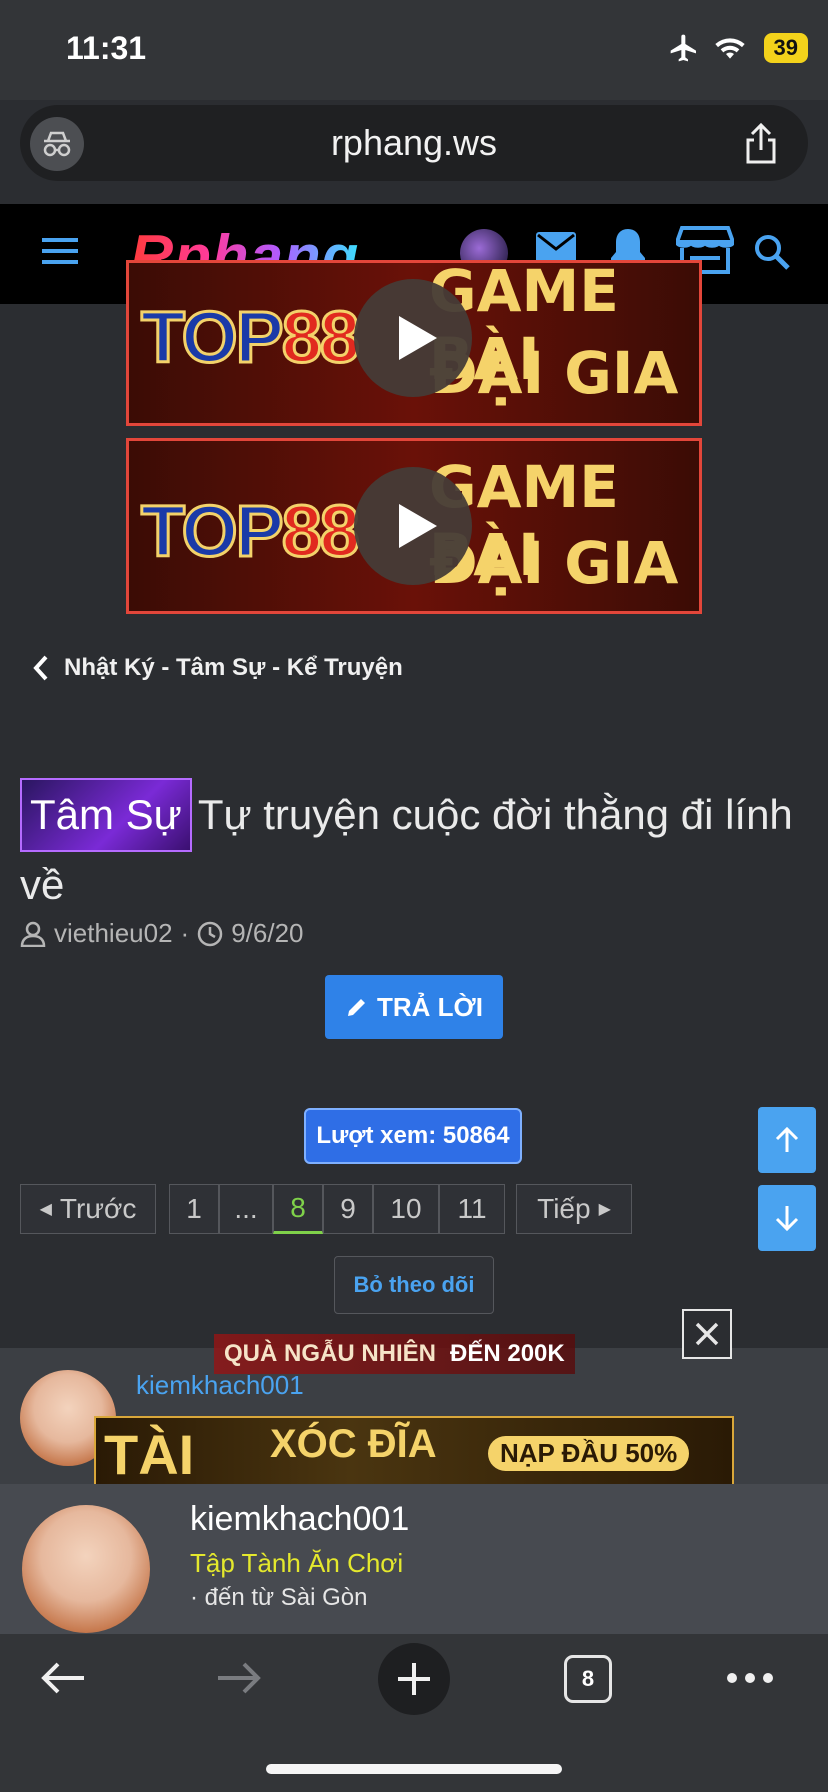  Describe the element at coordinates (507, 1353) in the screenshot. I see `ad-promo-right: ĐẾN 200K` at that location.